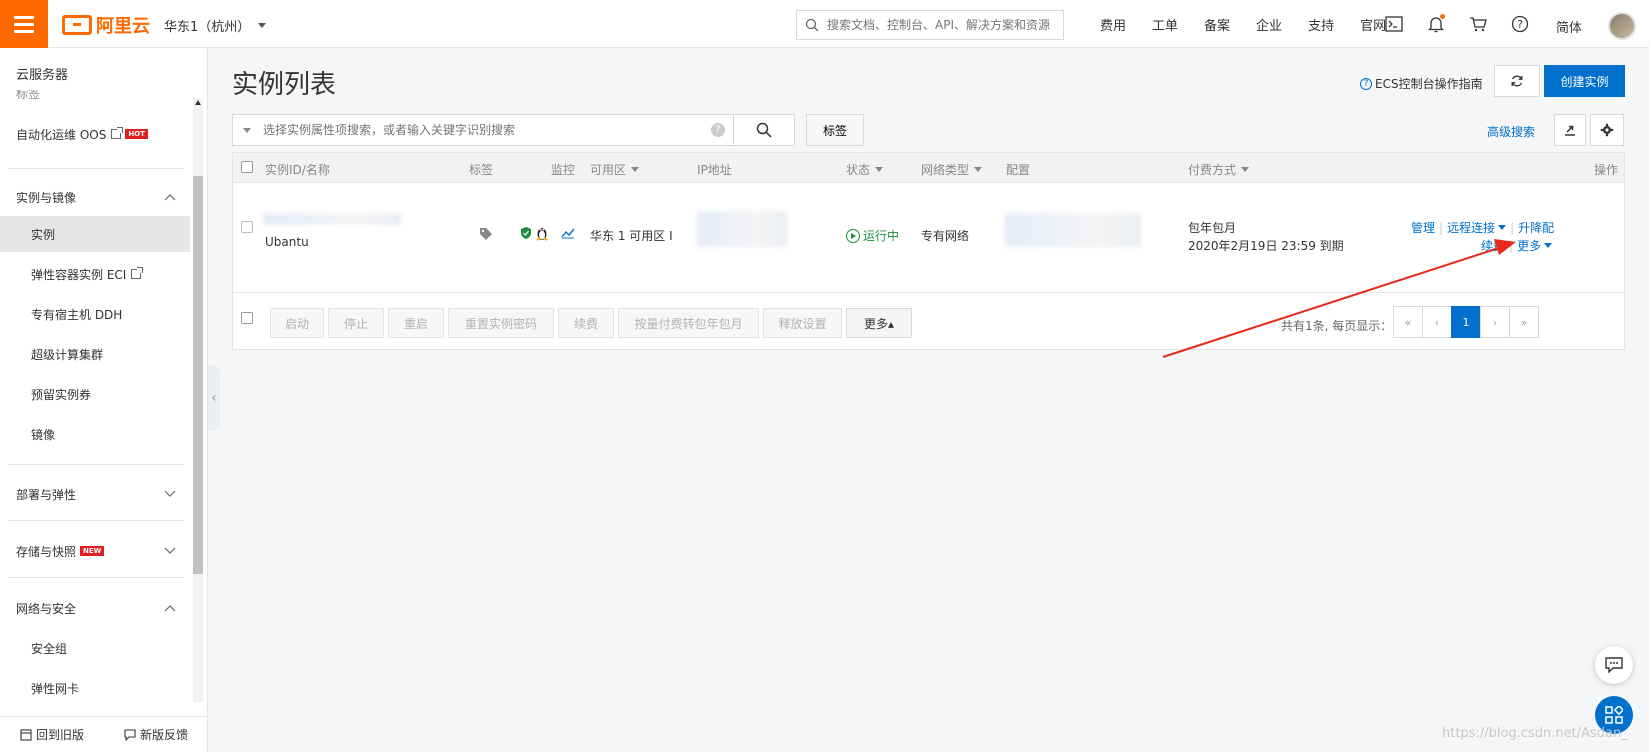 This screenshot has height=752, width=1649. Describe the element at coordinates (215, 25) in the screenshot. I see `region-selector: 华东1（杭州）` at that location.